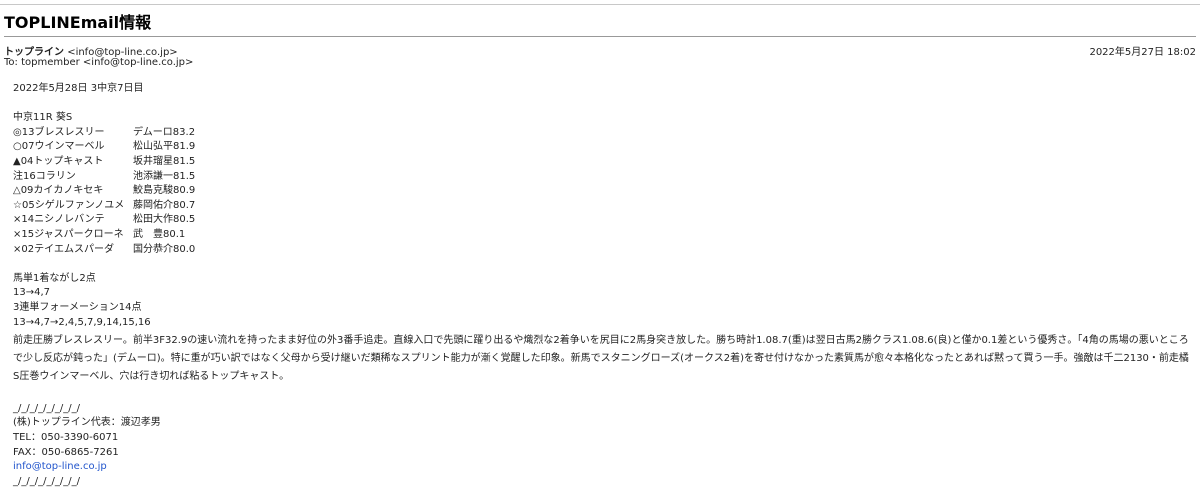 The width and height of the screenshot is (1200, 489). Describe the element at coordinates (66, 452) in the screenshot. I see `signature-fax: FAX：050-6865-7261` at that location.